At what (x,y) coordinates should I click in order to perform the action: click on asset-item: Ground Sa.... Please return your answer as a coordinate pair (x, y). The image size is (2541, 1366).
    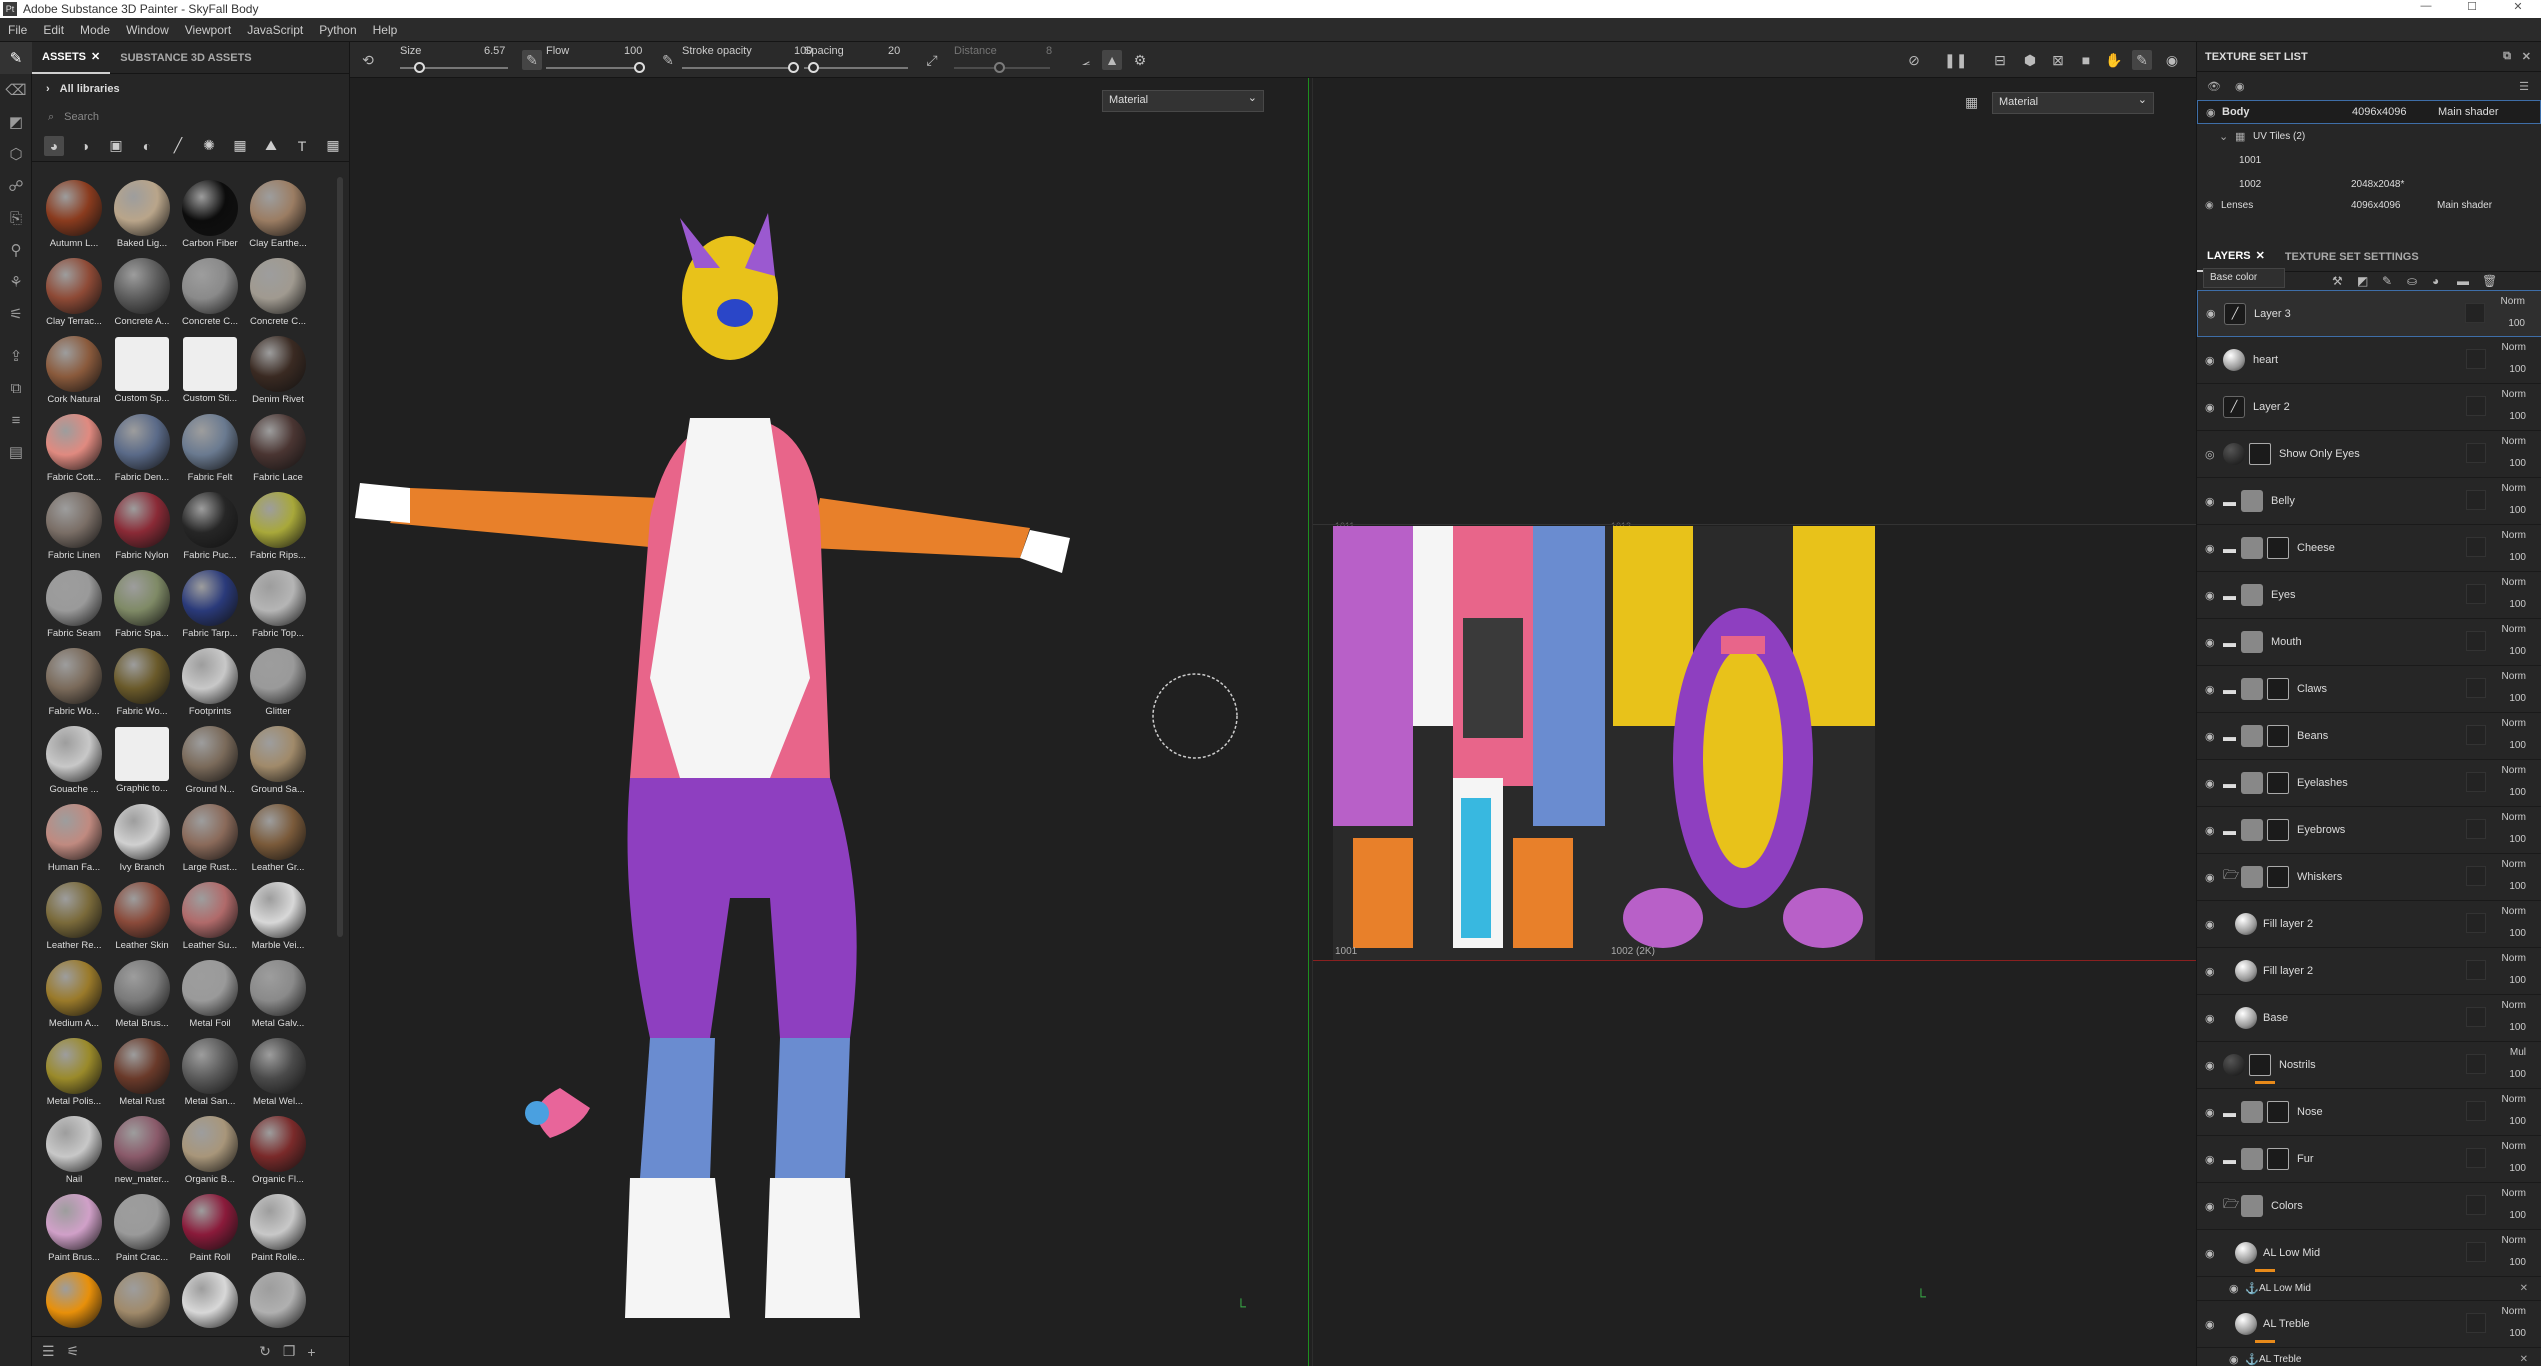
    Looking at the image, I should click on (278, 762).